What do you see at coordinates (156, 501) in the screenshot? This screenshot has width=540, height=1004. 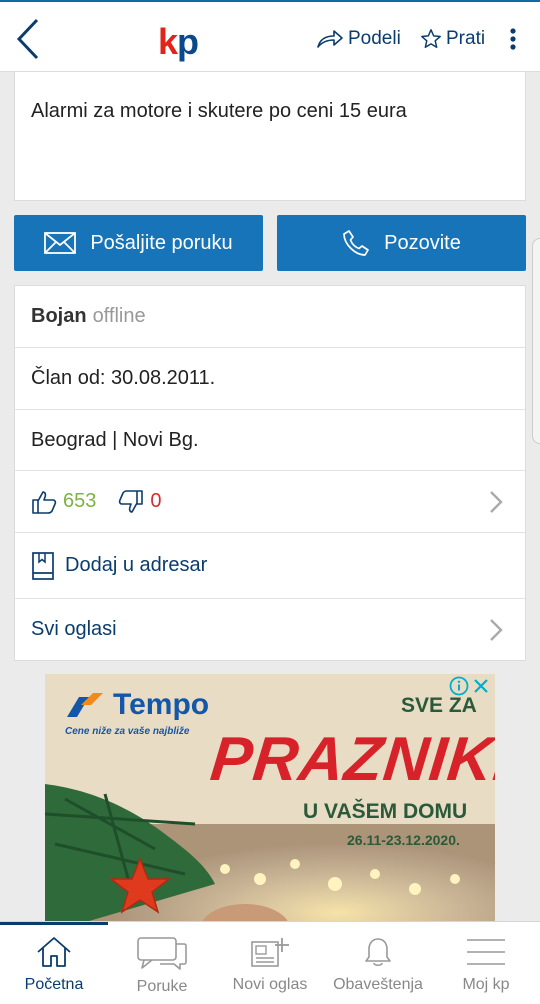 I see `negative-rating-count: 0` at bounding box center [156, 501].